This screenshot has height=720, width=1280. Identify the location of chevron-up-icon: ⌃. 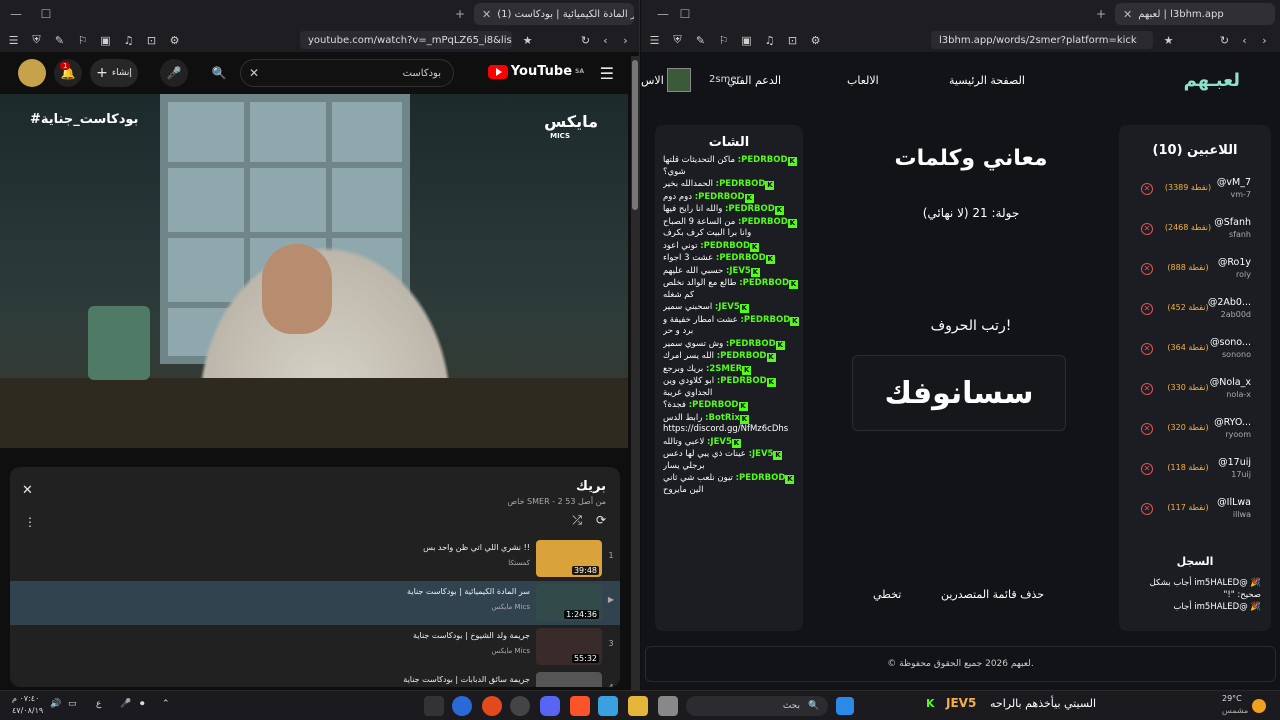
(166, 704).